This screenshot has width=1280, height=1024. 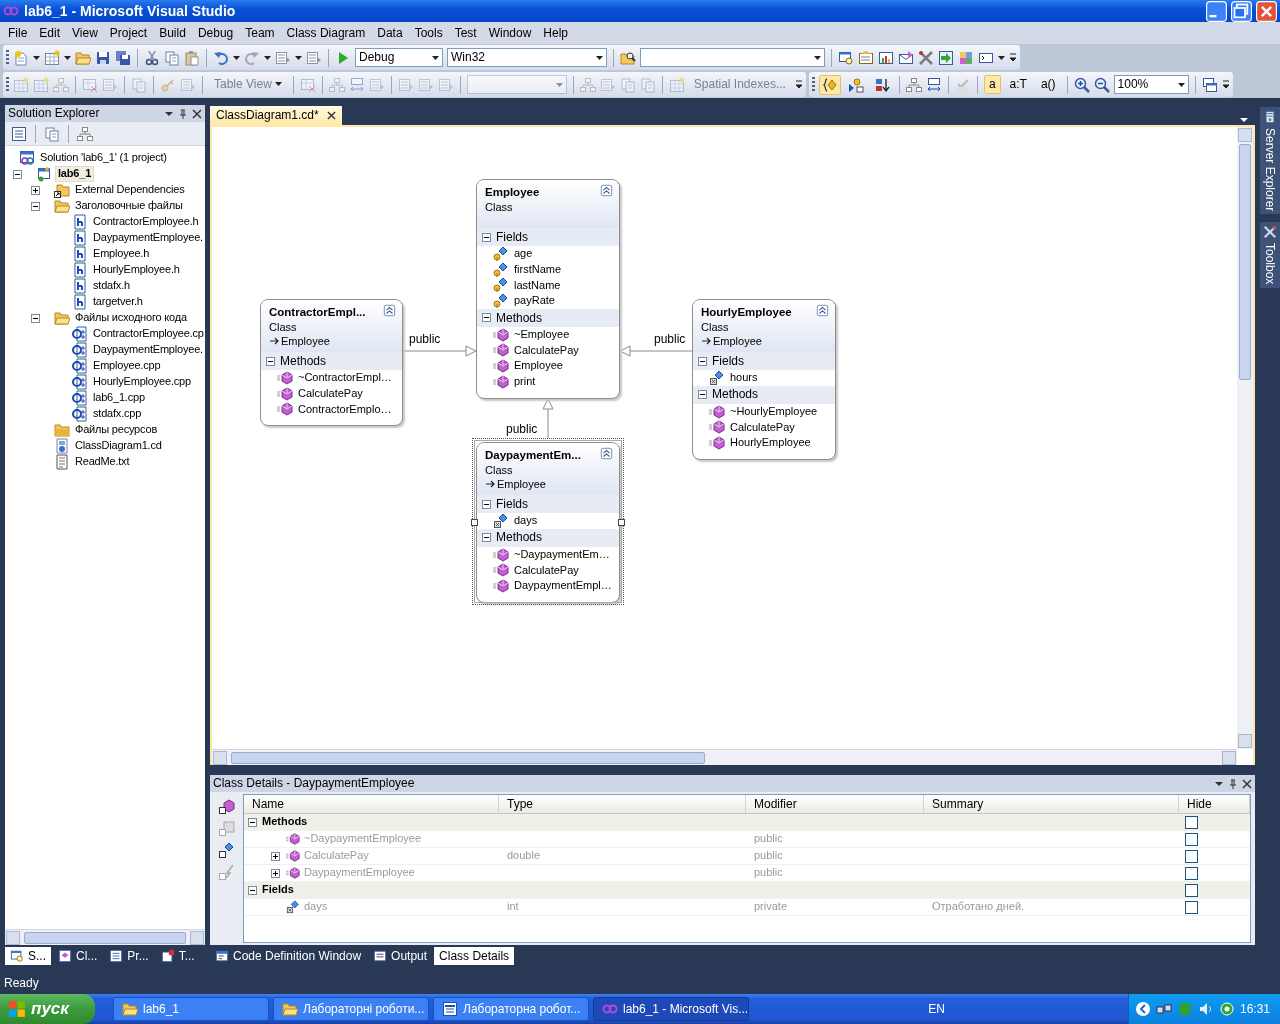 What do you see at coordinates (1270, 161) in the screenshot?
I see `side-tab: Server Explorer` at bounding box center [1270, 161].